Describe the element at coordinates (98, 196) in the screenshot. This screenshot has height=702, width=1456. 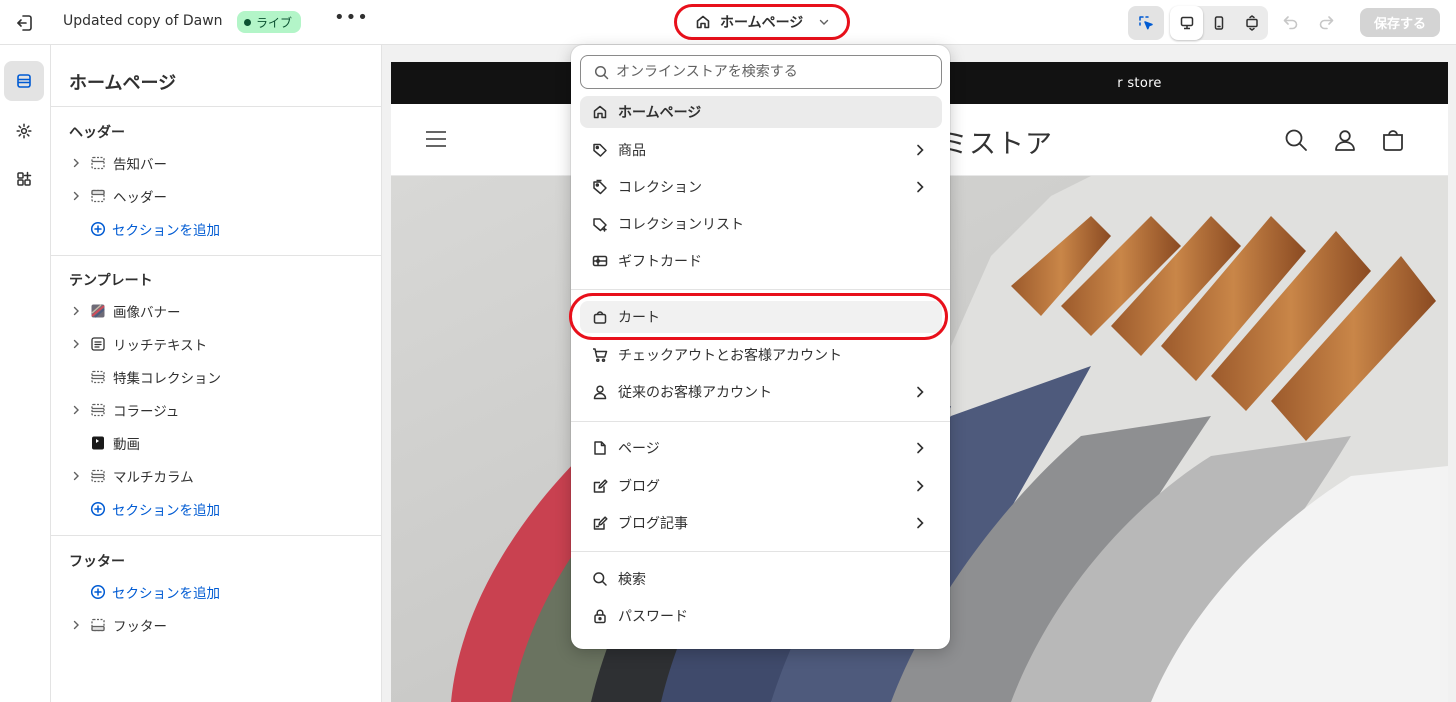
I see `header-section-icon` at that location.